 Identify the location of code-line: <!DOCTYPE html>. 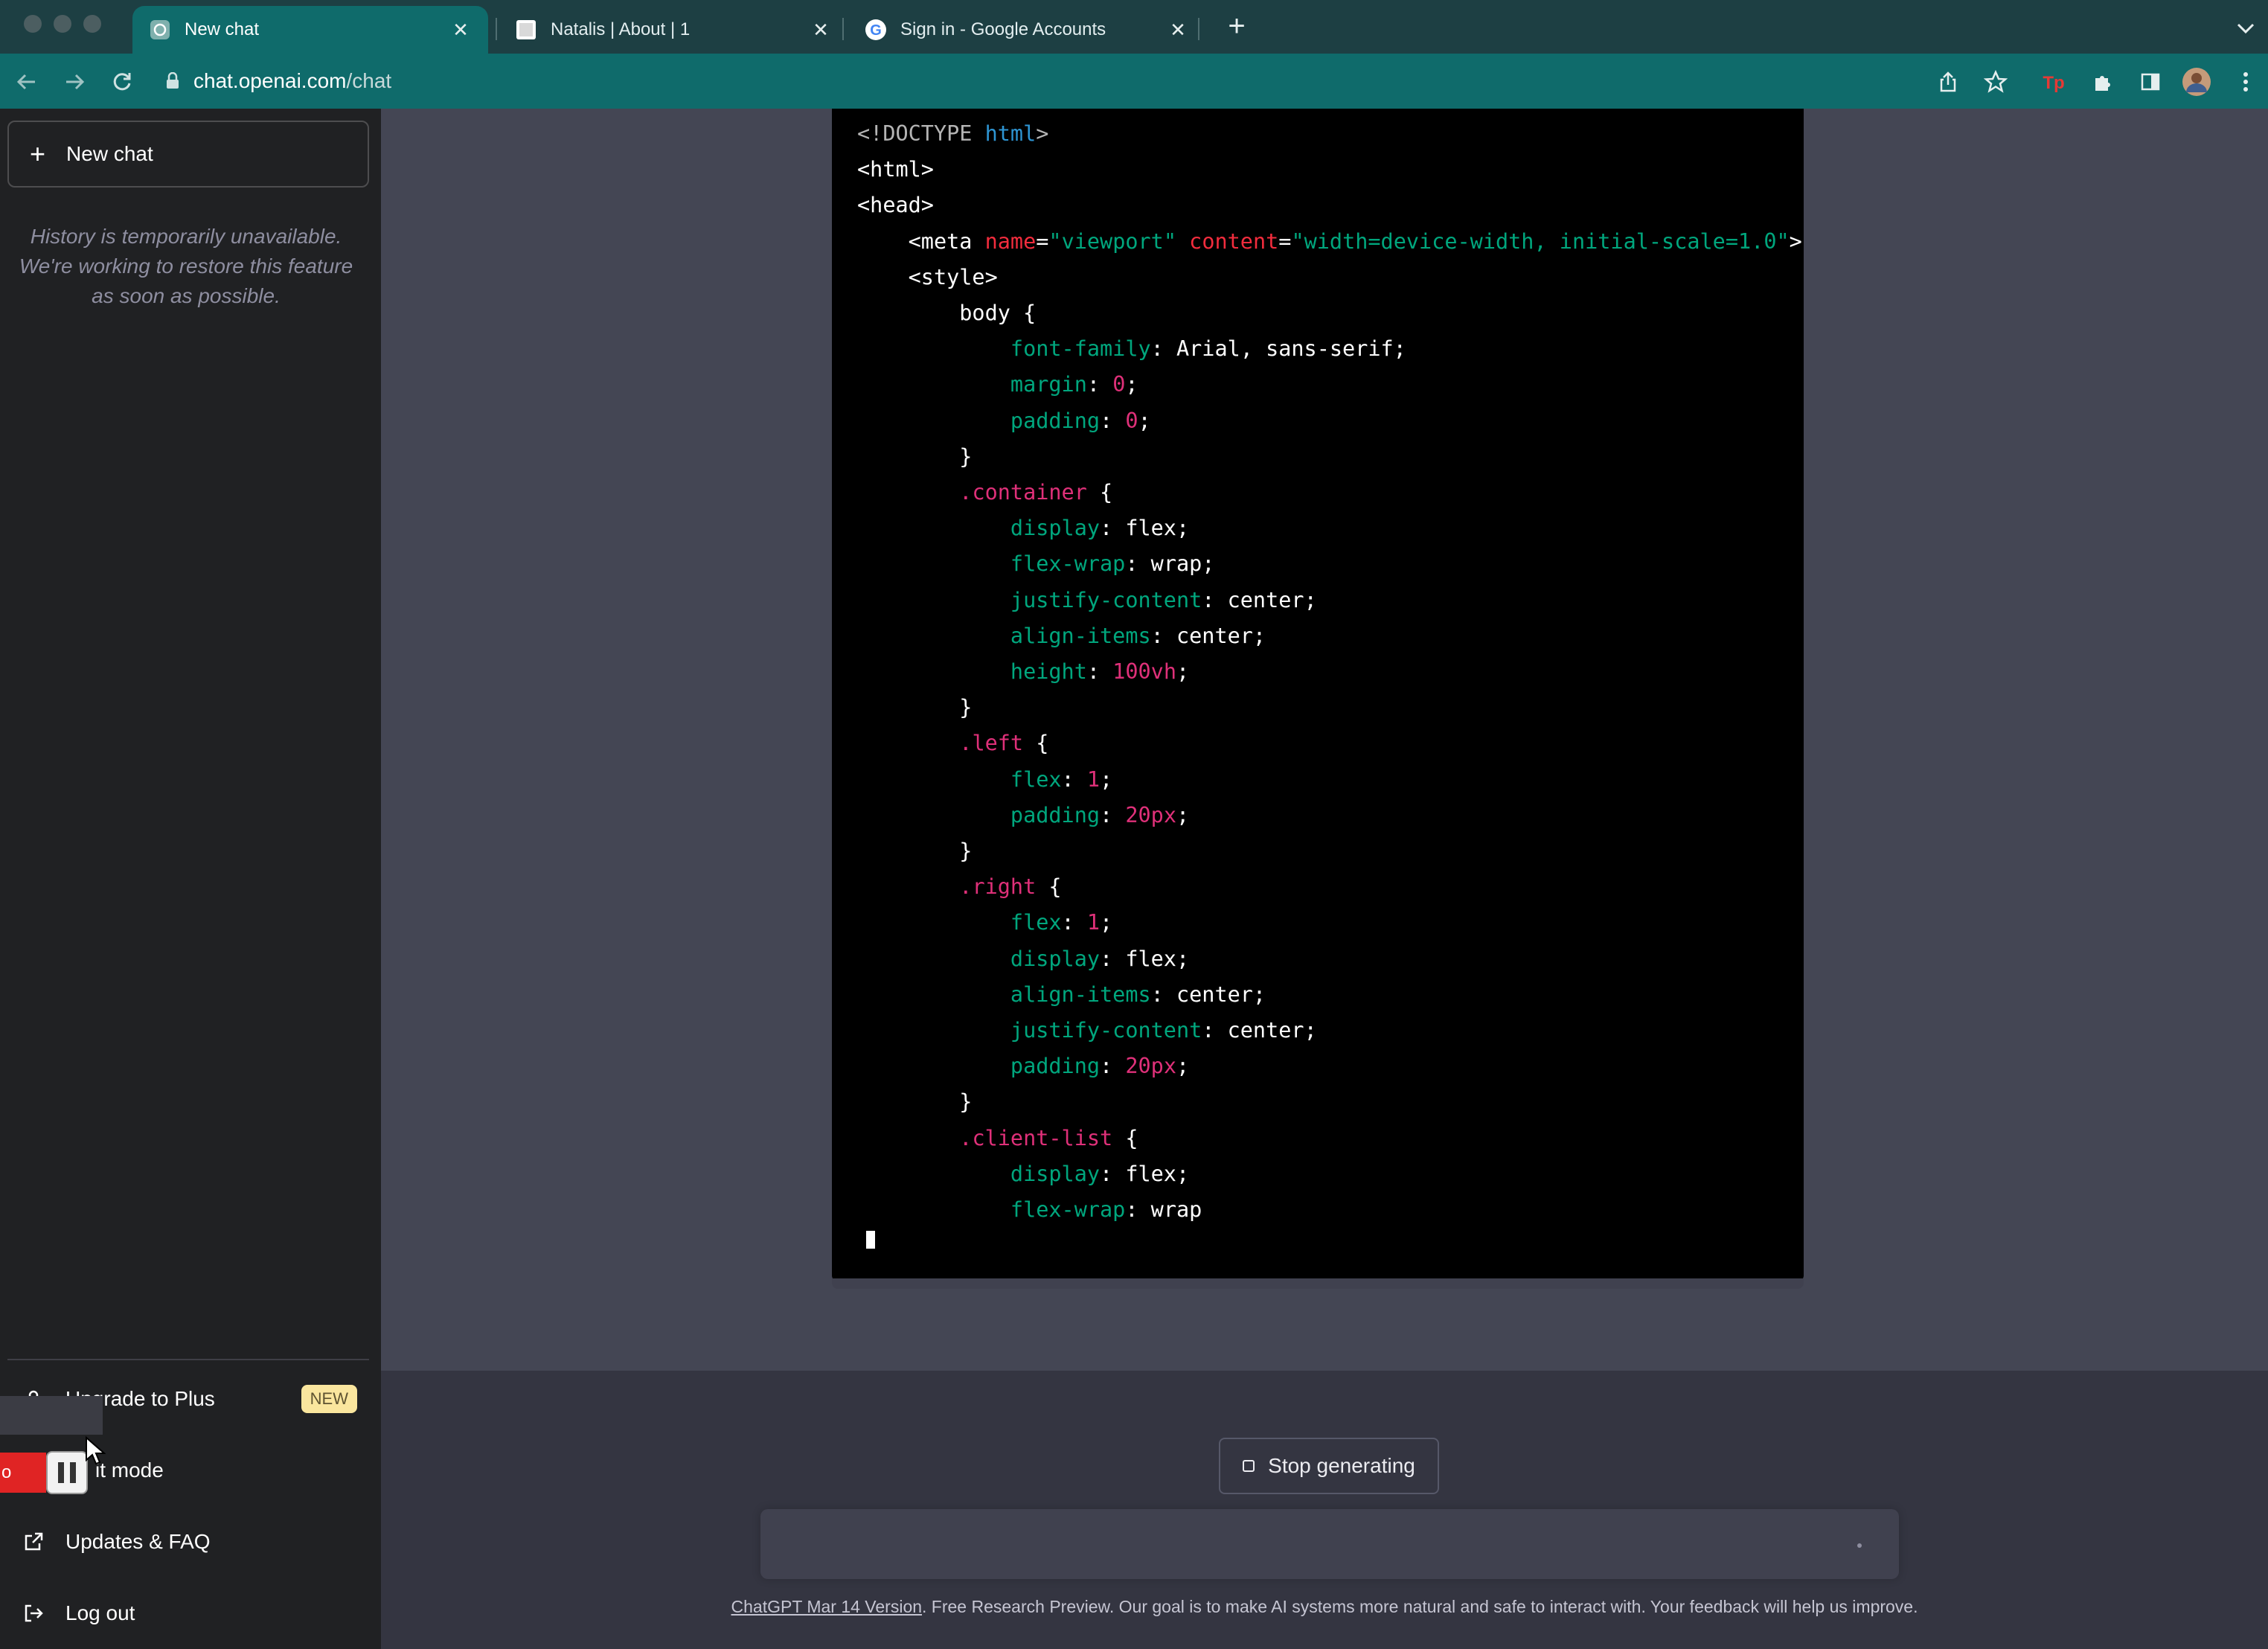
(953, 133).